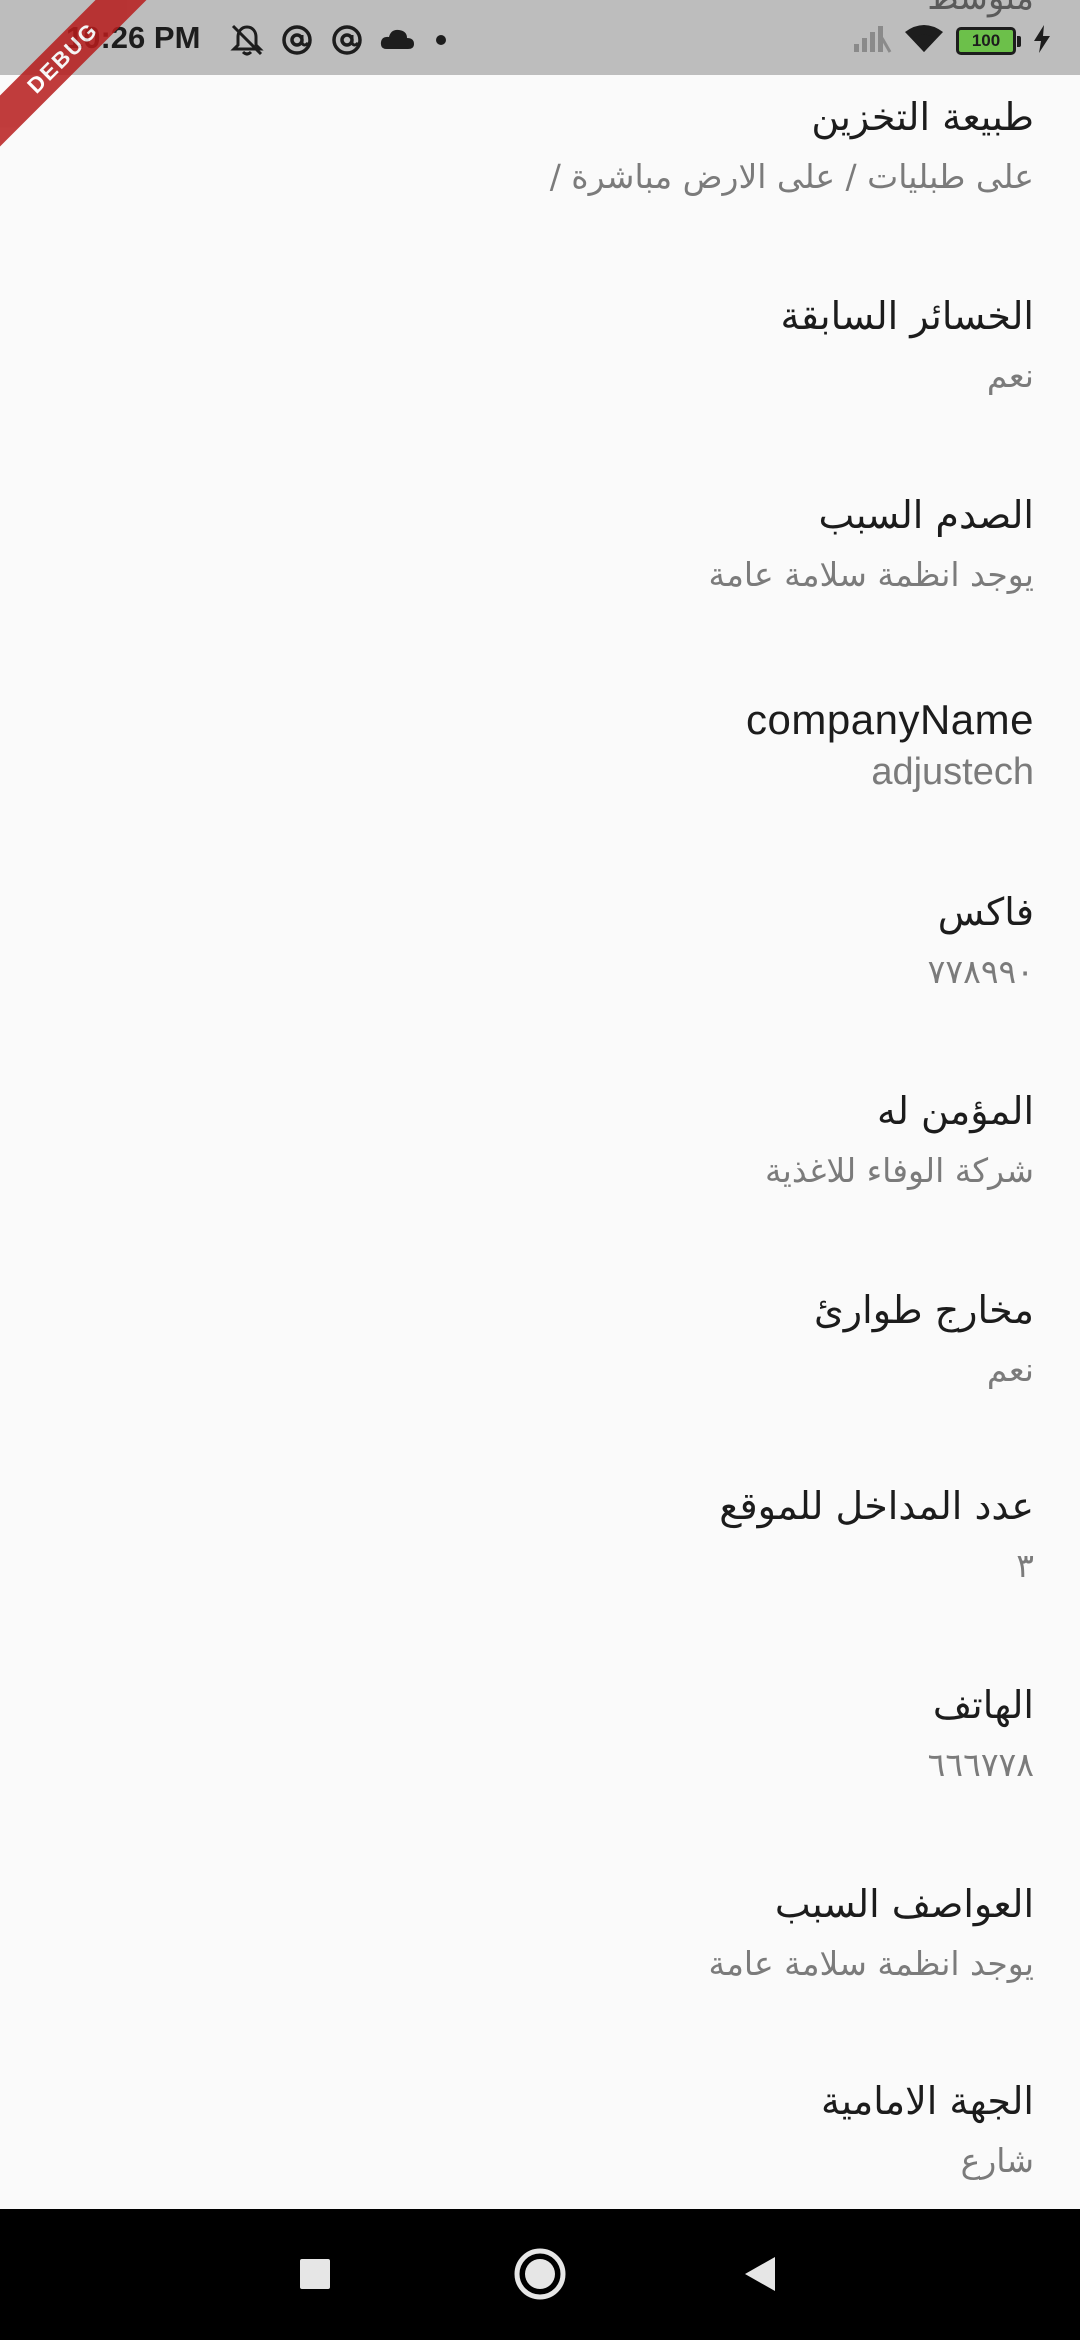  What do you see at coordinates (952, 772) in the screenshot?
I see `detail-value: adjustech` at bounding box center [952, 772].